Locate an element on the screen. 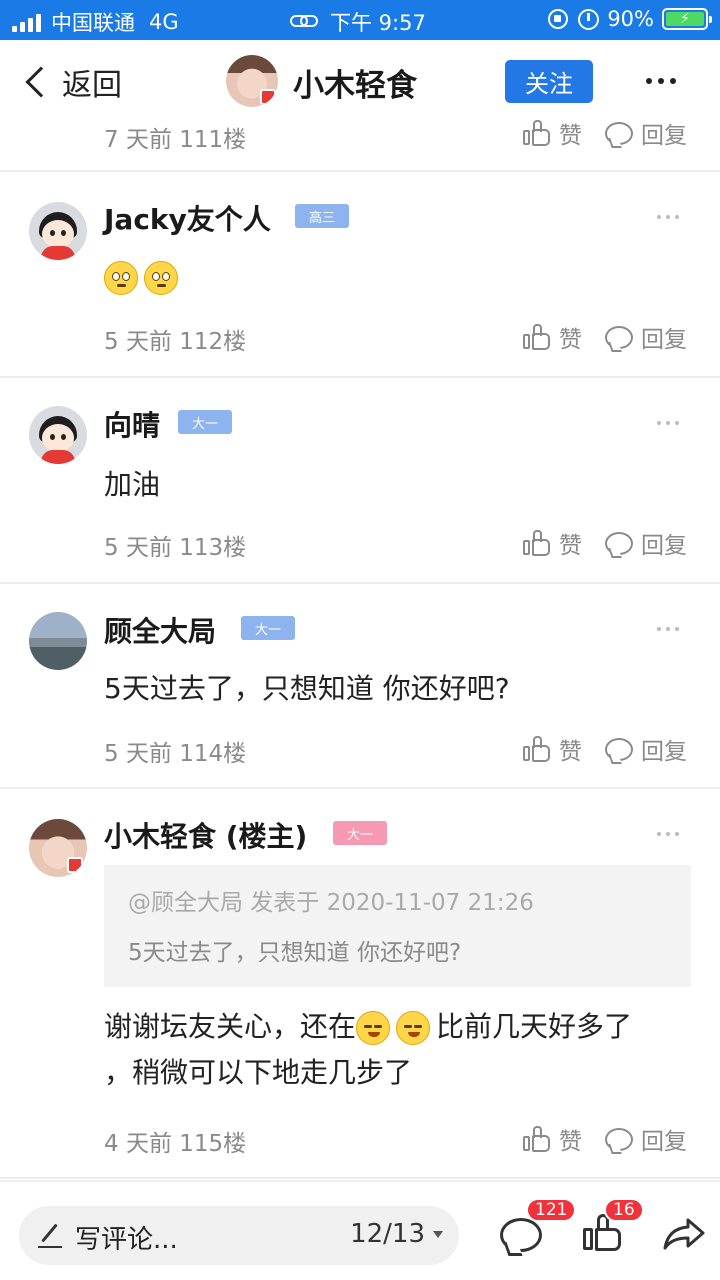 The height and width of the screenshot is (1280, 720). status-bar: 中国联通 4G 下午 9:57 90% ⚡ is located at coordinates (360, 20).